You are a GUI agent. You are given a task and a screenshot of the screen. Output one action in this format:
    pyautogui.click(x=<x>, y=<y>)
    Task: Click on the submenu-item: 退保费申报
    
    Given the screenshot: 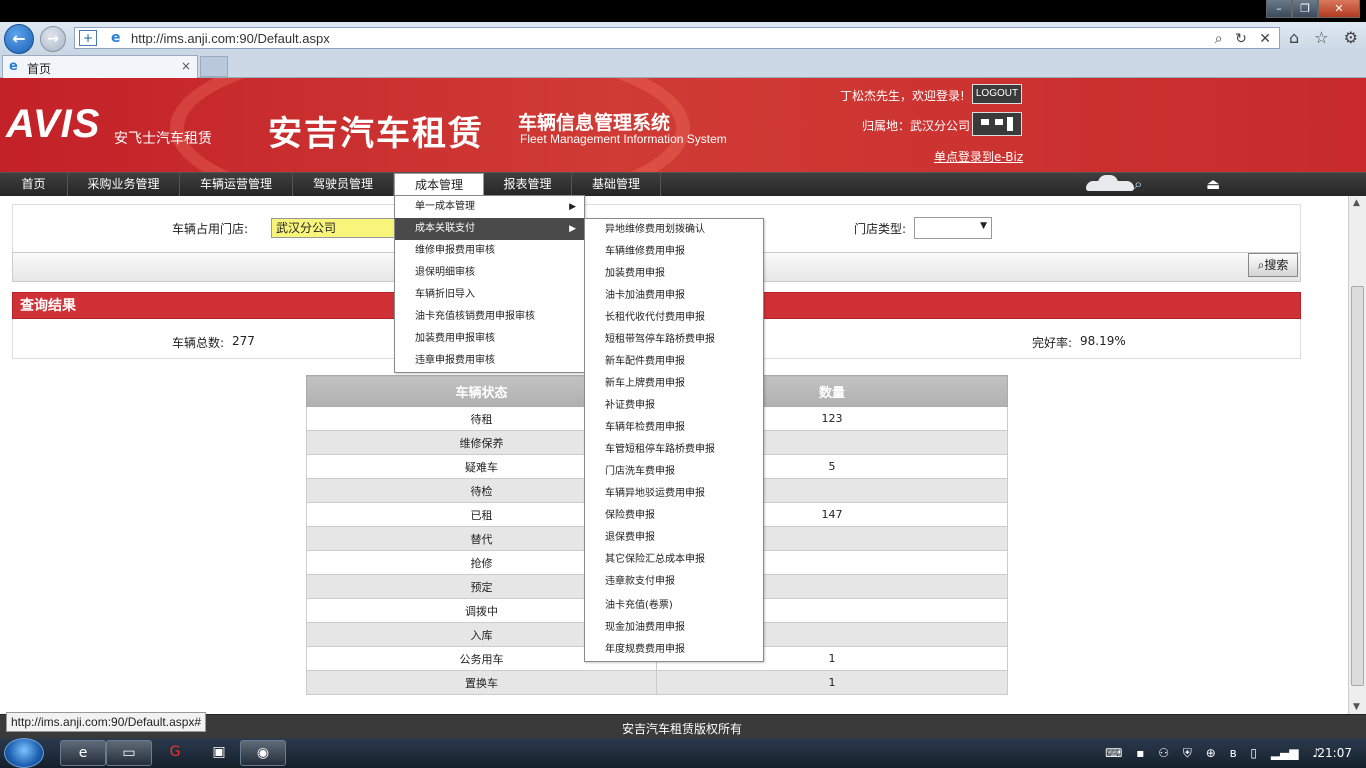 What is the action you would take?
    pyautogui.click(x=674, y=538)
    